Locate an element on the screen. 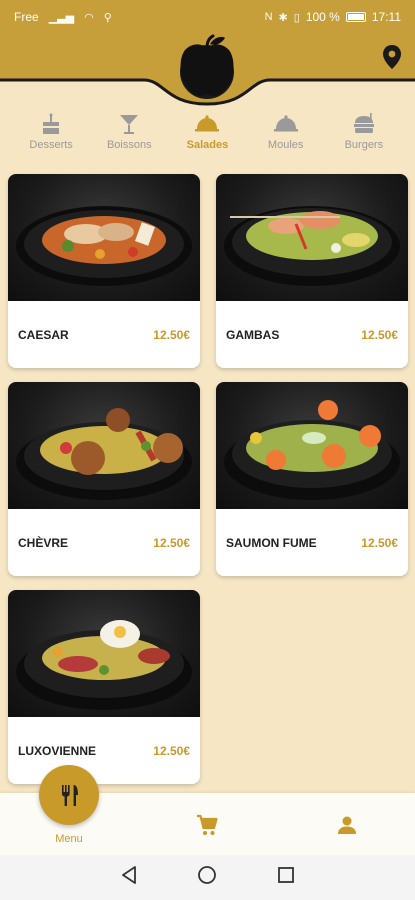  clock: 17:11 is located at coordinates (386, 17).